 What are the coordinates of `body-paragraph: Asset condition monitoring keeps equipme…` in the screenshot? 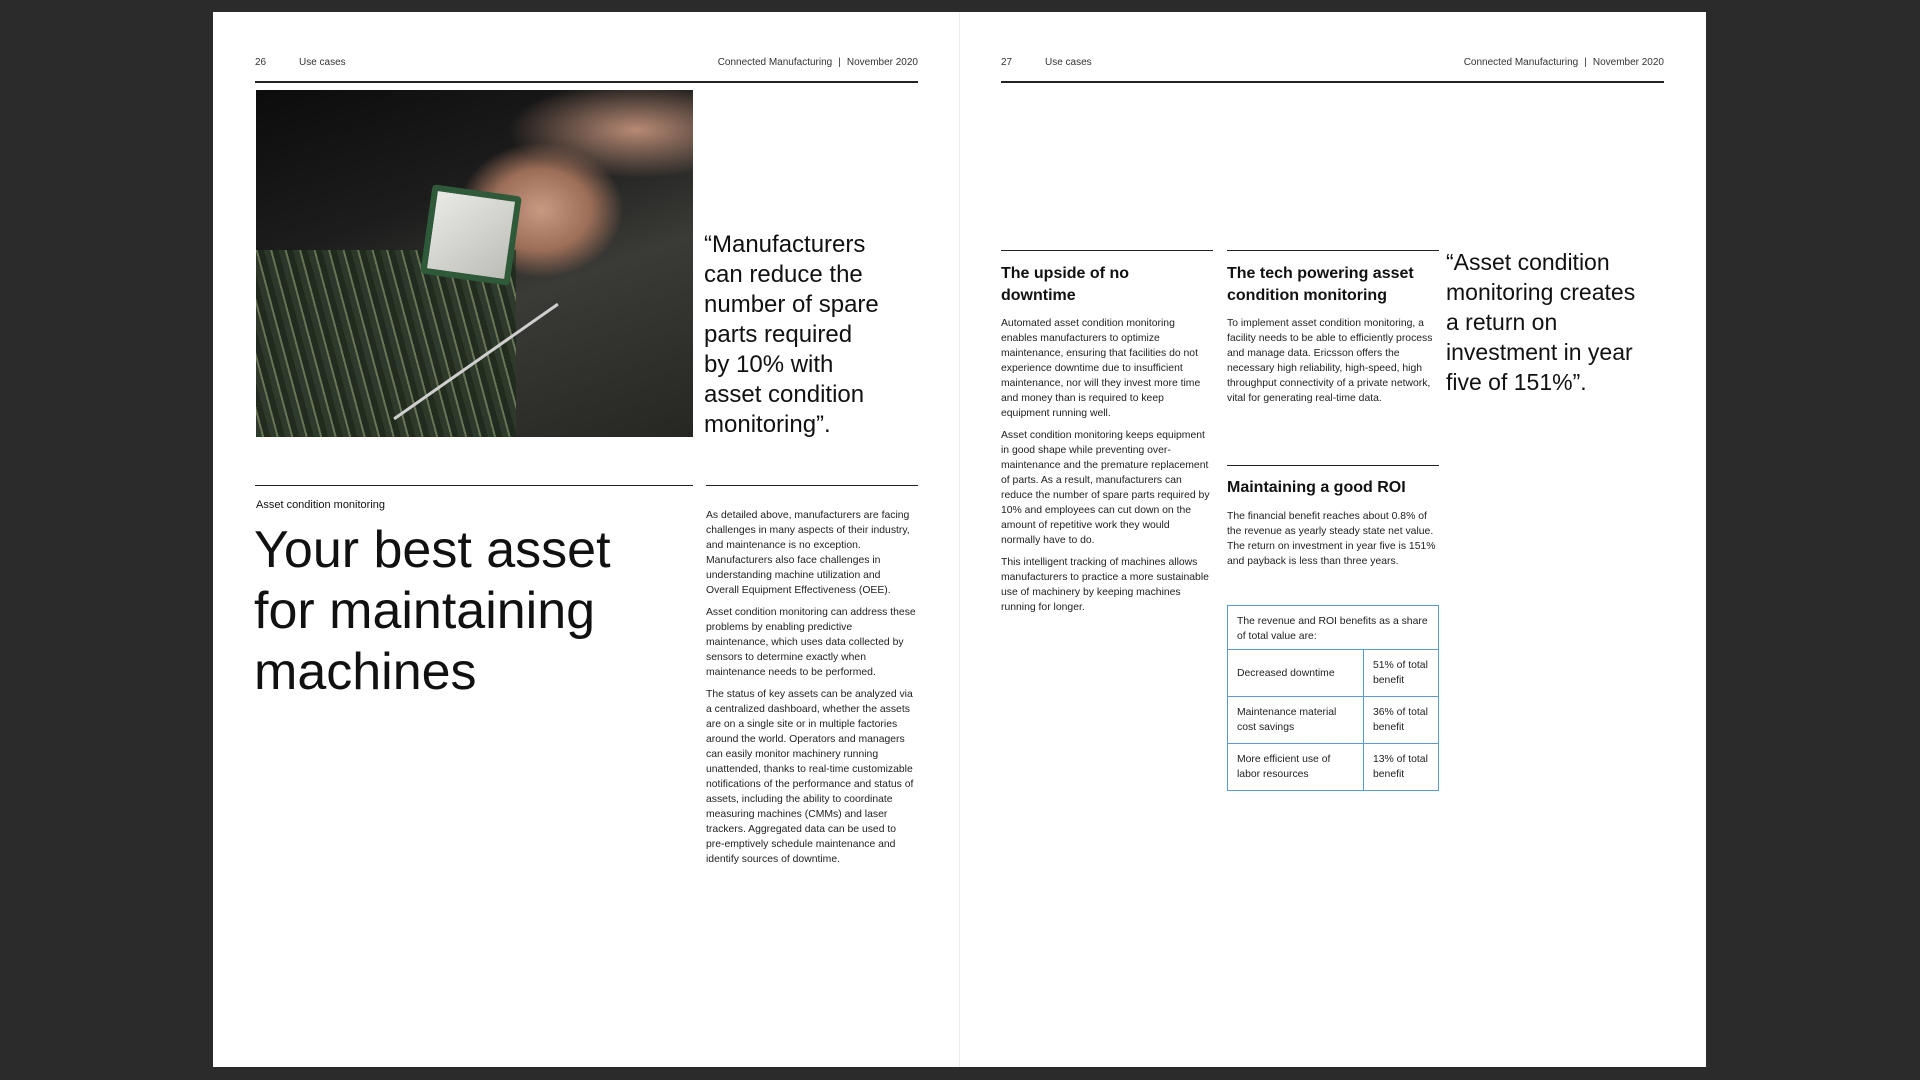 It's located at (1105, 488).